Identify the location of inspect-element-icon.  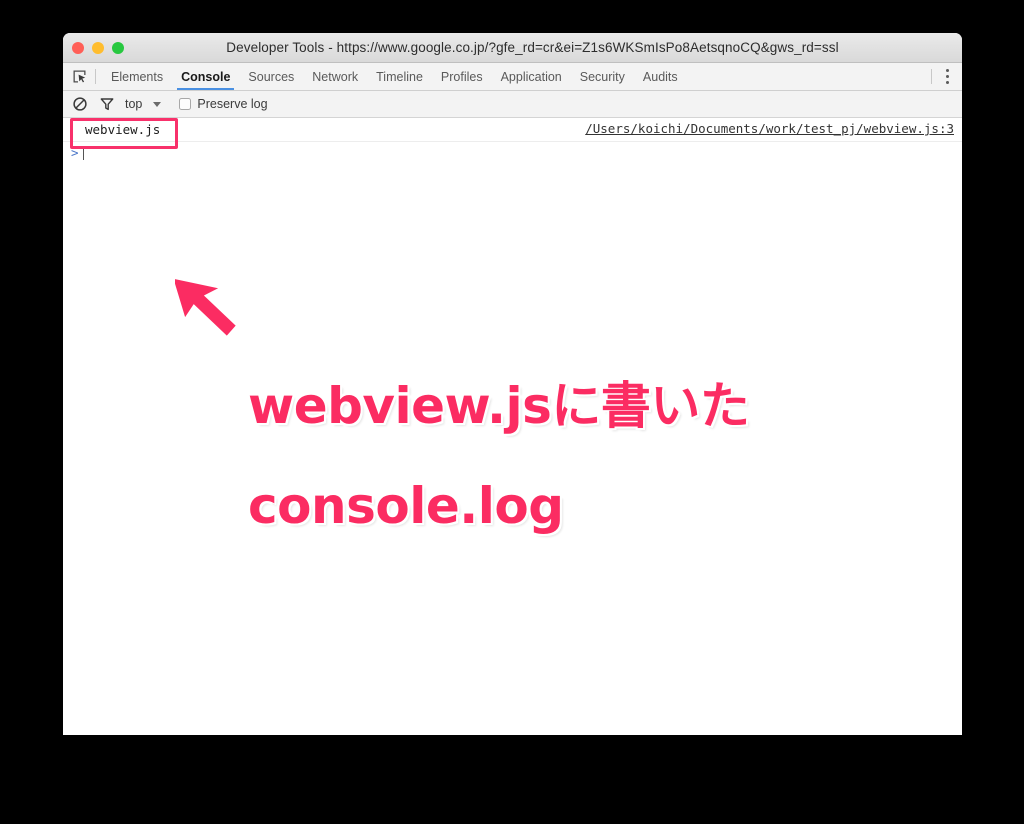
(79, 76).